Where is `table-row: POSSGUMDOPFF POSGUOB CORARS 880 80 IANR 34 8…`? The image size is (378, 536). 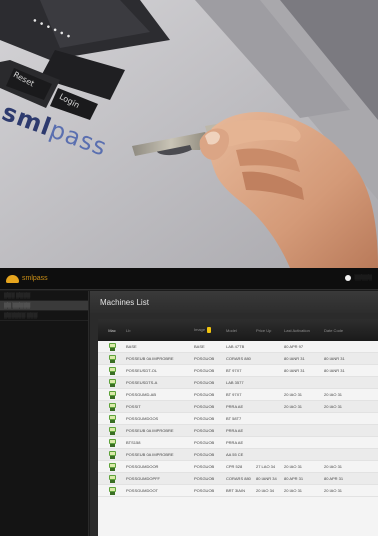 table-row: POSSGUMDOPFF POSGUOB CORARS 880 80 IANR 34 8… is located at coordinates (238, 479).